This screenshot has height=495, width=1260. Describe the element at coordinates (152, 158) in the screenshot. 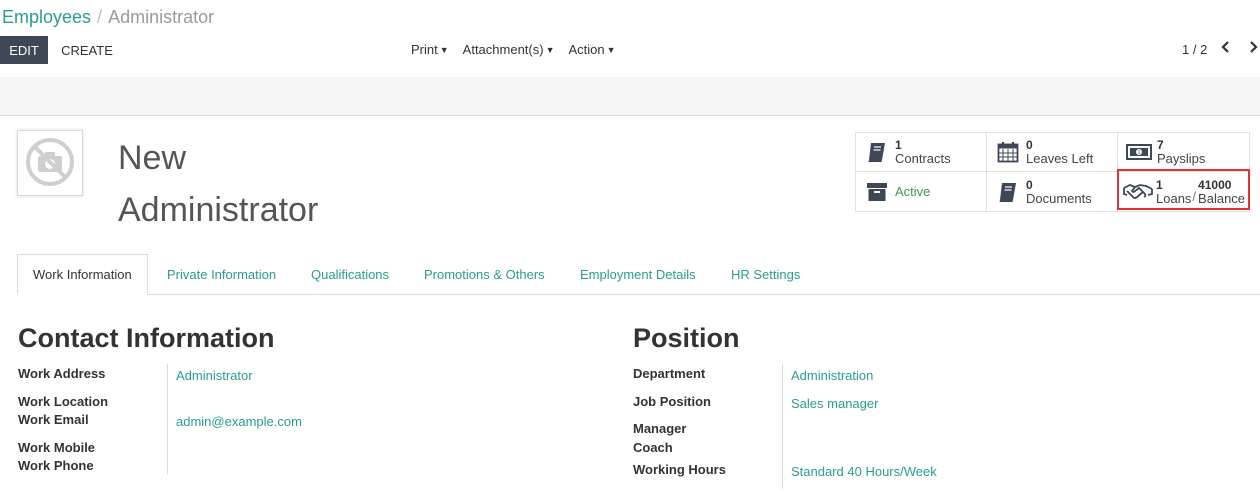

I see `employee-name-line1: New` at that location.